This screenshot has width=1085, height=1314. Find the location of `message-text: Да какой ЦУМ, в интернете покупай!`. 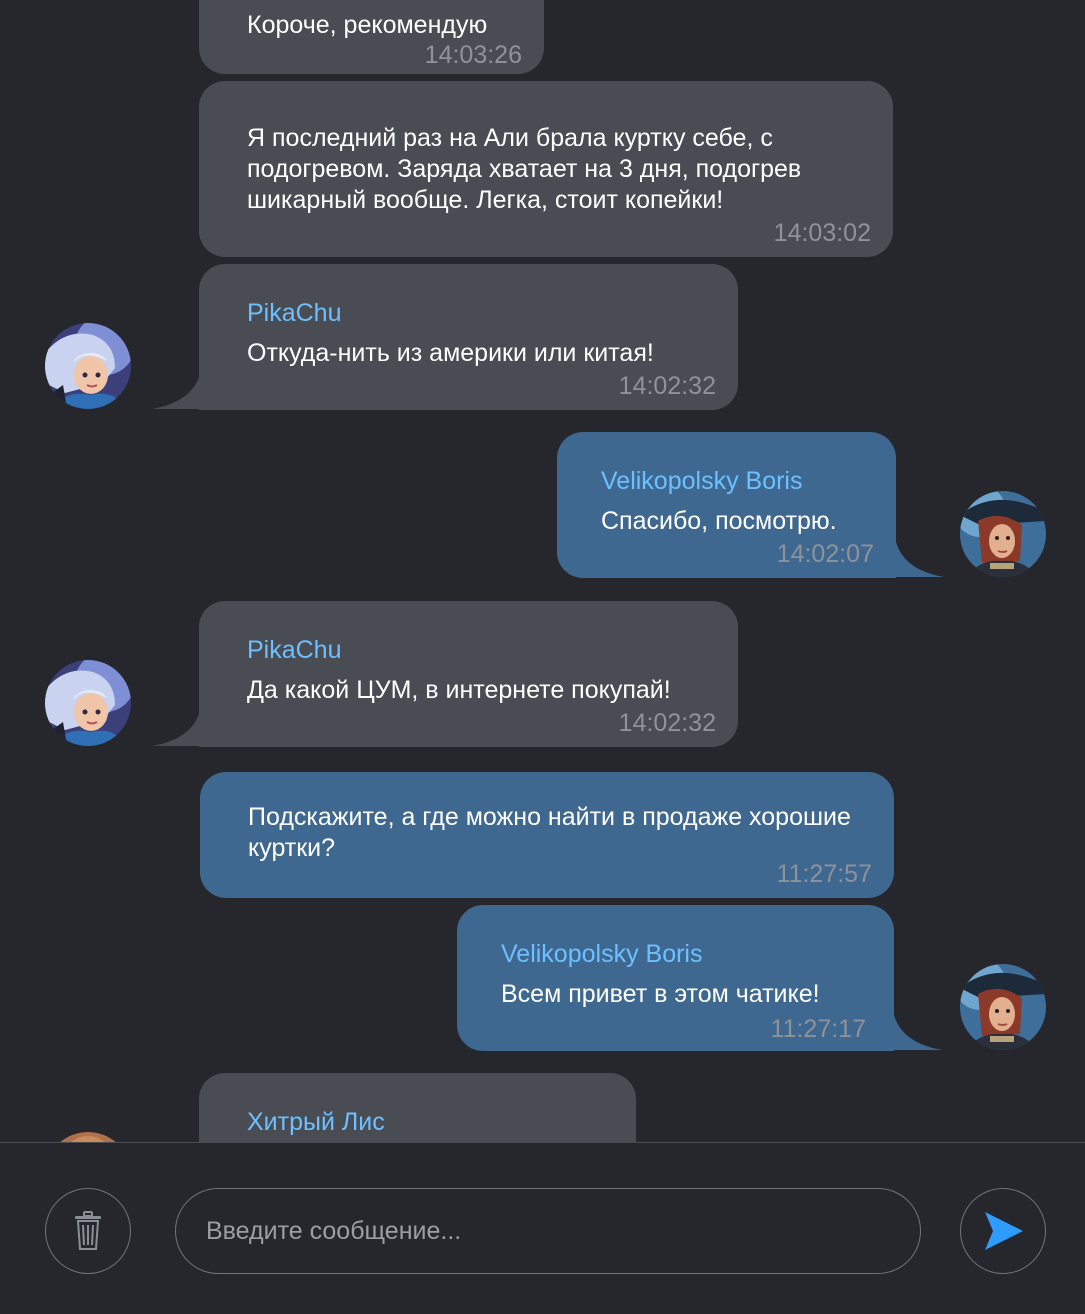

message-text: Да какой ЦУМ, в интернете покупай! is located at coordinates (459, 690).